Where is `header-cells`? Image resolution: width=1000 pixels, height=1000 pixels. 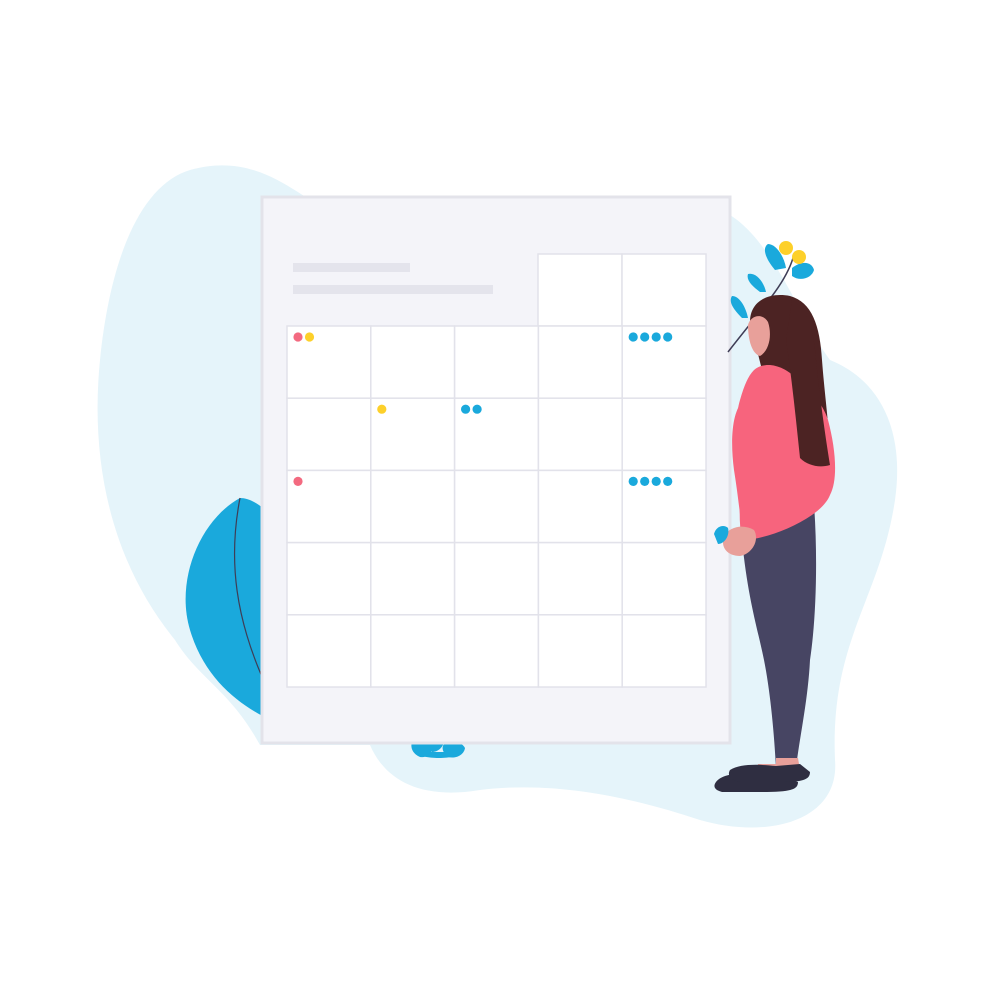 header-cells is located at coordinates (622, 290).